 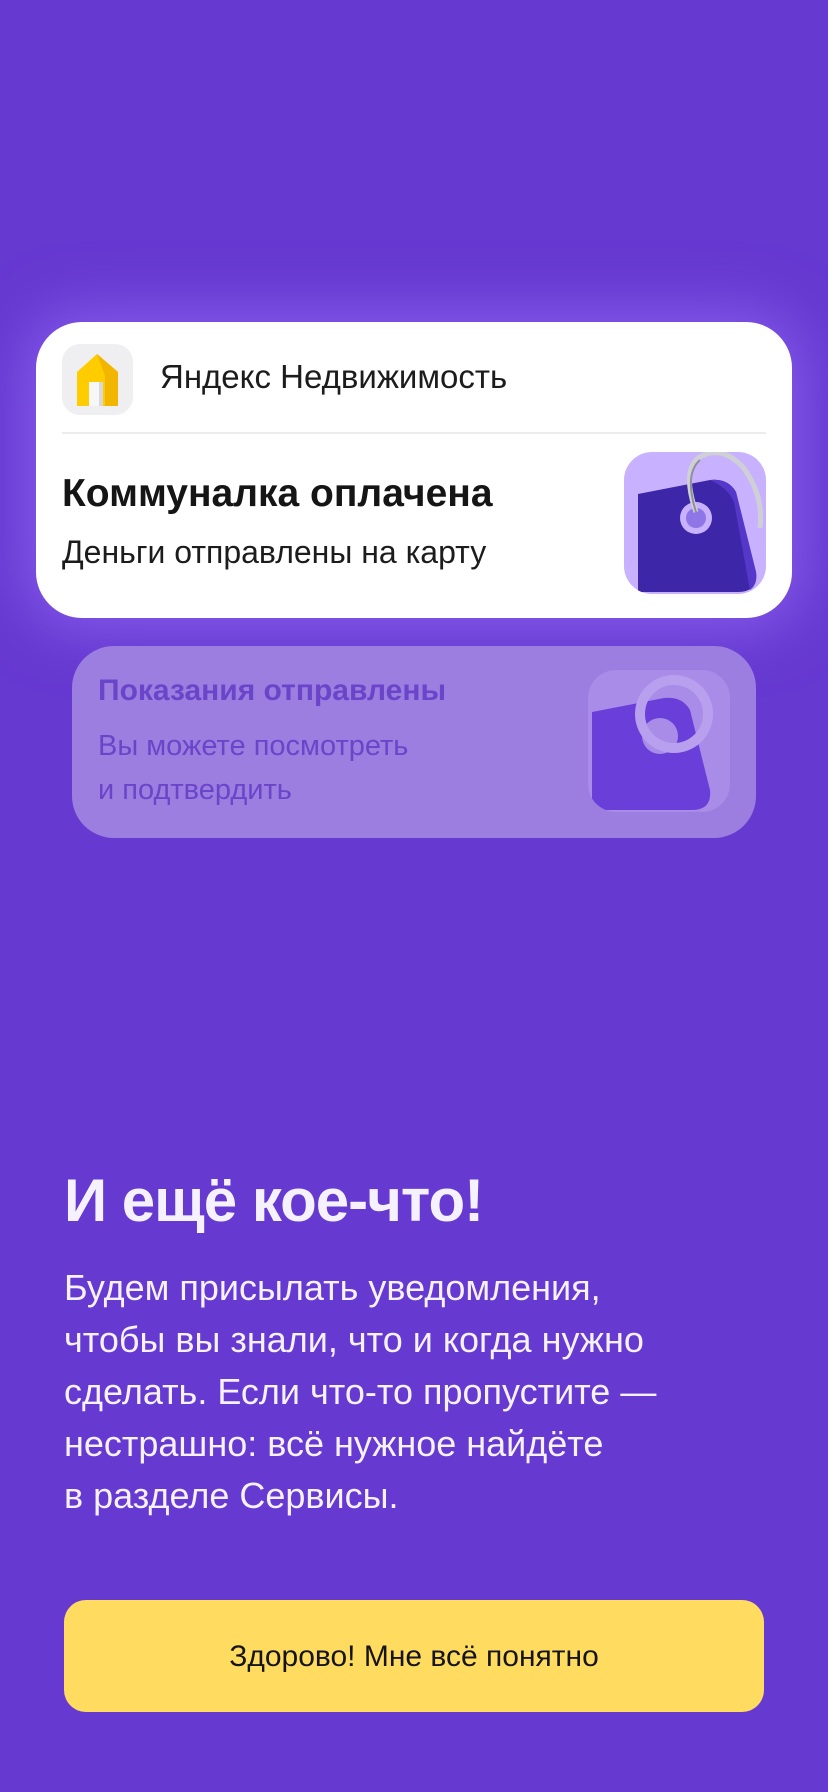 I want to click on secondary-notification-text-line1: Вы можете посмотреть, so click(x=253, y=746).